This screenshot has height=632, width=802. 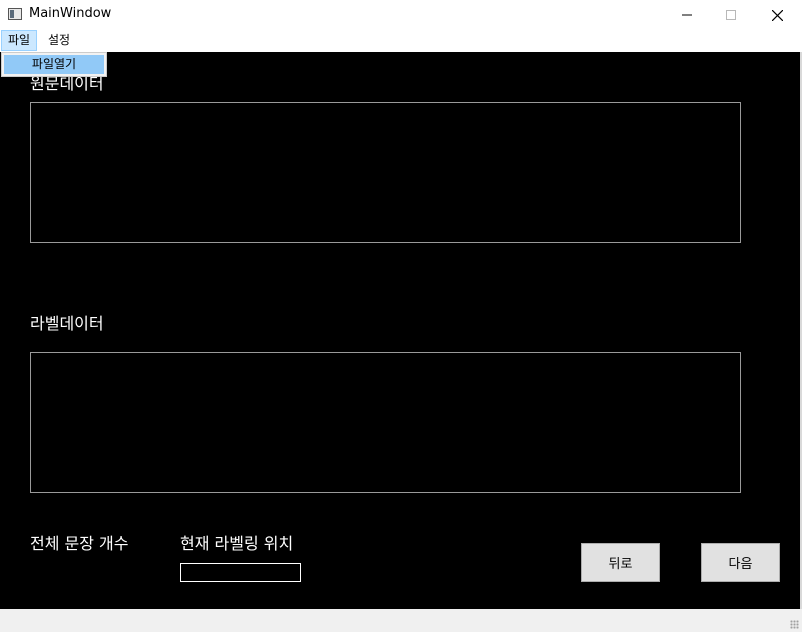 I want to click on close-button, so click(x=777, y=15).